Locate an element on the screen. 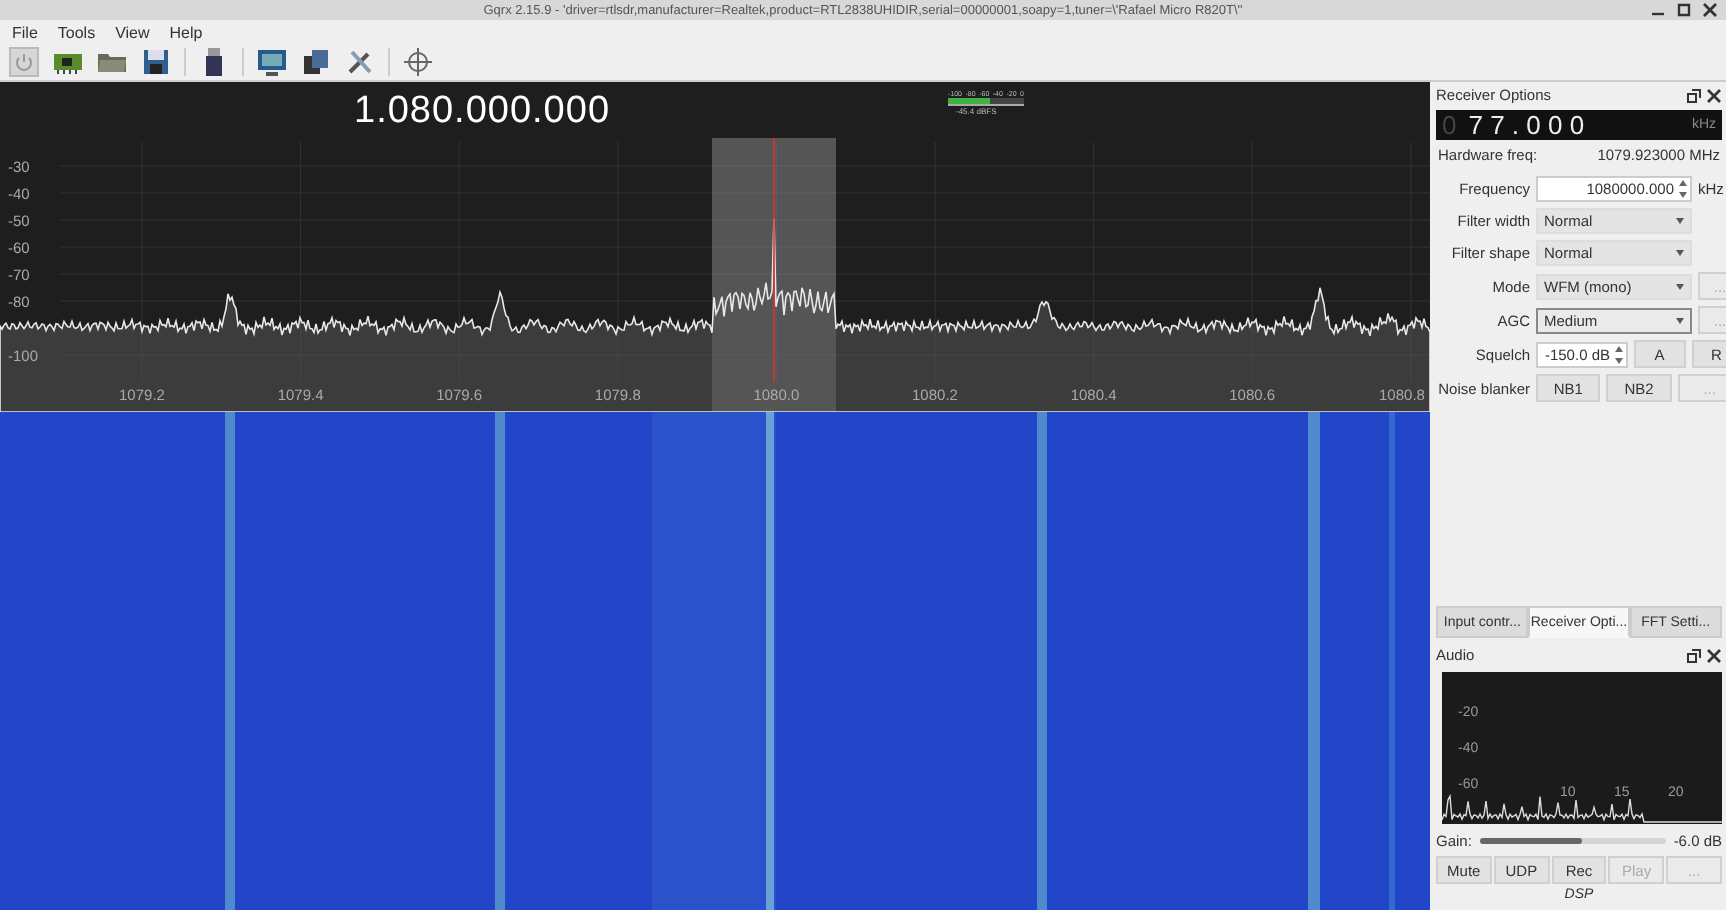 This screenshot has height=910, width=1726. tools-icon is located at coordinates (360, 62).